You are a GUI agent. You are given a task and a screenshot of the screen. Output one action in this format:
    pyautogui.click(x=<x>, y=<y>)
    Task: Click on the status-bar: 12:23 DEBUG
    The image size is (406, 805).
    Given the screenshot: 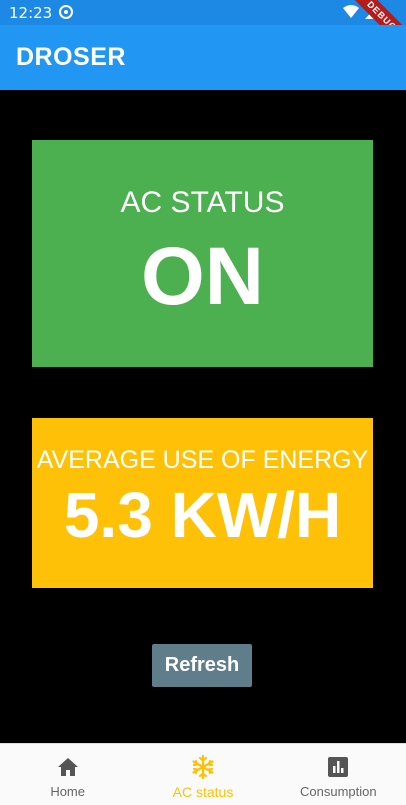 What is the action you would take?
    pyautogui.click(x=203, y=29)
    